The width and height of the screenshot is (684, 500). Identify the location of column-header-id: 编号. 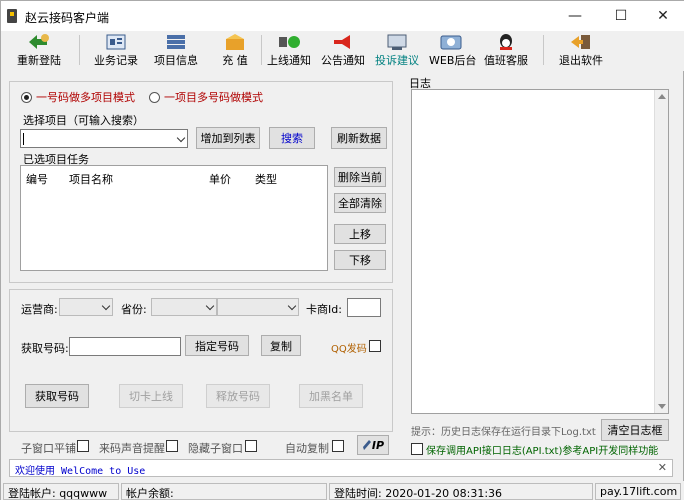
(37, 179).